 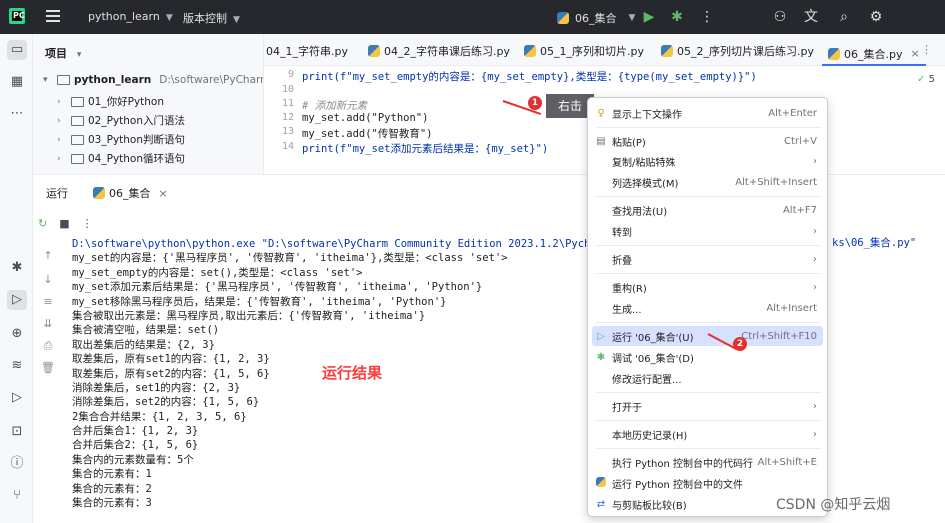 What do you see at coordinates (17, 496) in the screenshot?
I see `git-icon: ⑂` at bounding box center [17, 496].